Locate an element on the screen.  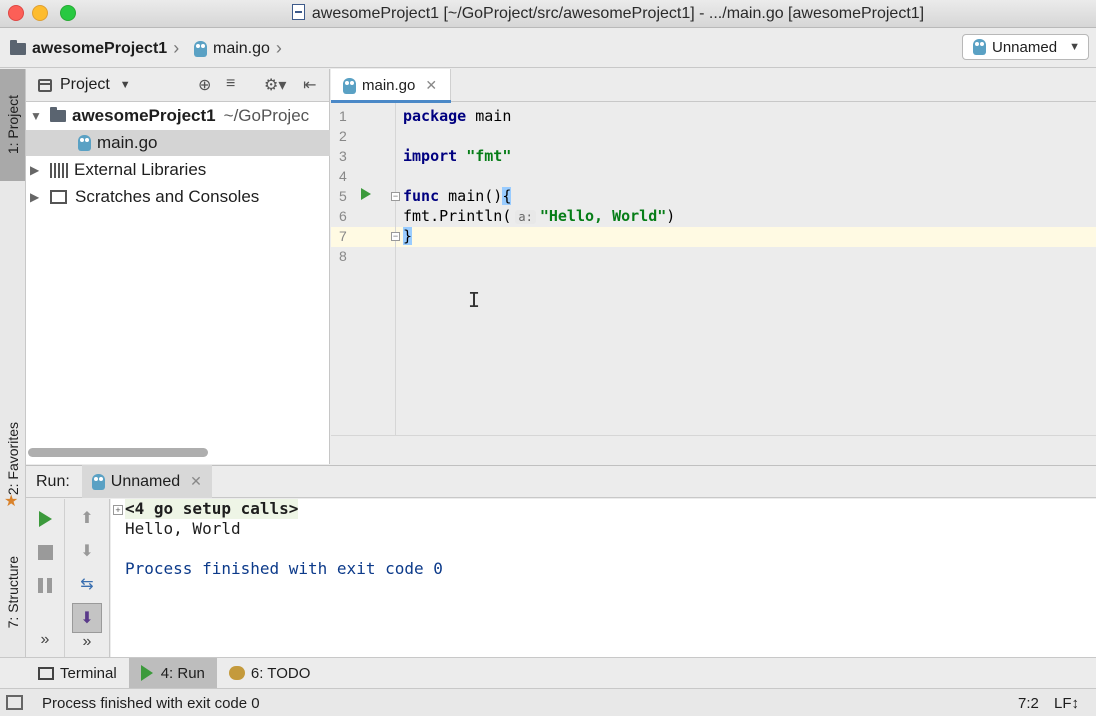
line-number: 3 is located at coordinates (343, 156).